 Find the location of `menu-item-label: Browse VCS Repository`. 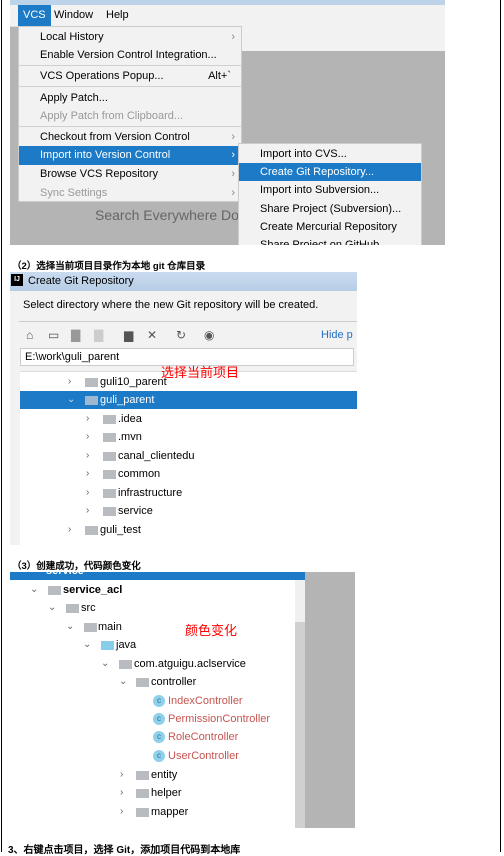

menu-item-label: Browse VCS Repository is located at coordinates (99, 174).